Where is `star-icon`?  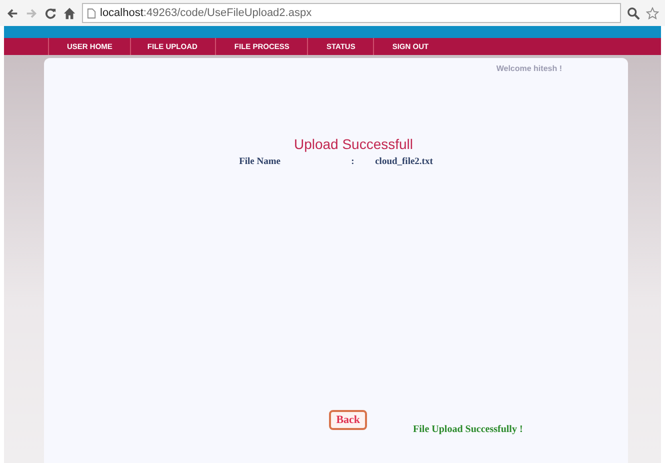 star-icon is located at coordinates (652, 13).